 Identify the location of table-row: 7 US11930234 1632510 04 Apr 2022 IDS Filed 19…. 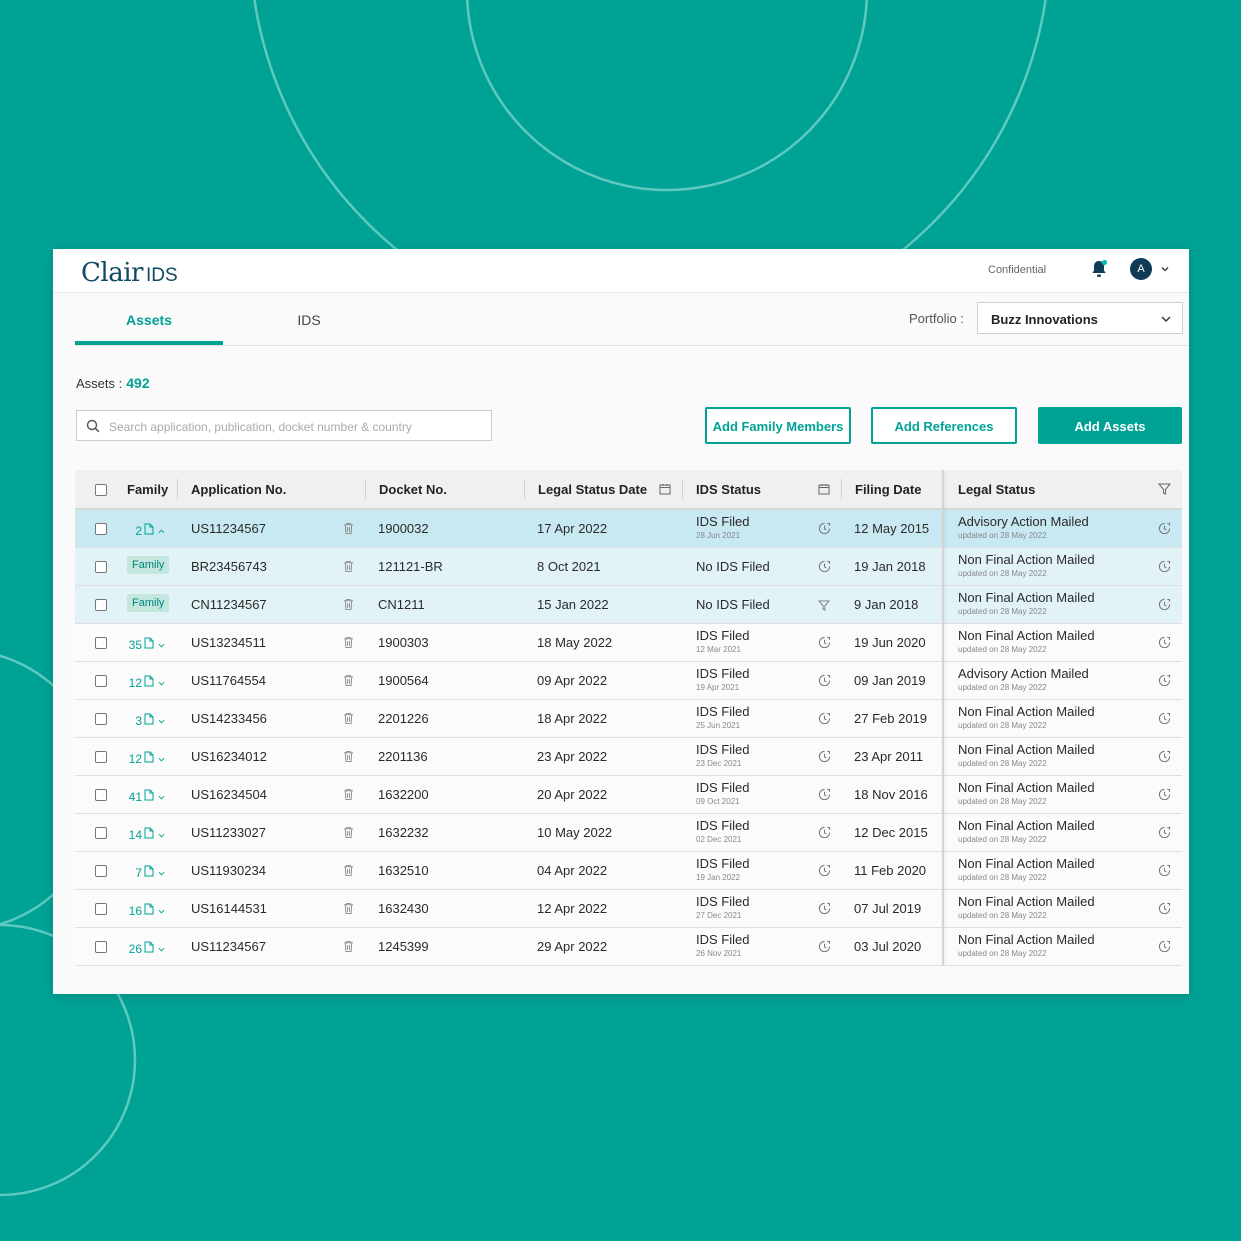
(628, 871).